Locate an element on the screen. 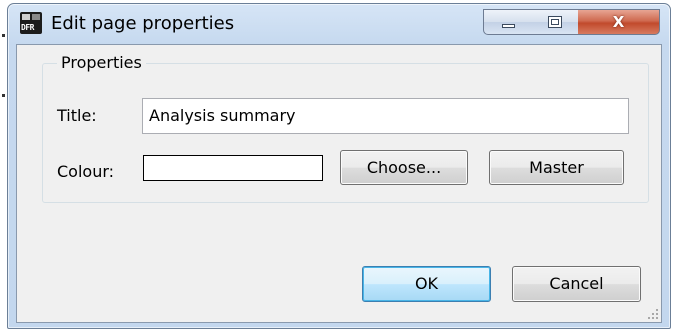 Image resolution: width=673 pixels, height=333 pixels. window-title: Edit page properties is located at coordinates (143, 23).